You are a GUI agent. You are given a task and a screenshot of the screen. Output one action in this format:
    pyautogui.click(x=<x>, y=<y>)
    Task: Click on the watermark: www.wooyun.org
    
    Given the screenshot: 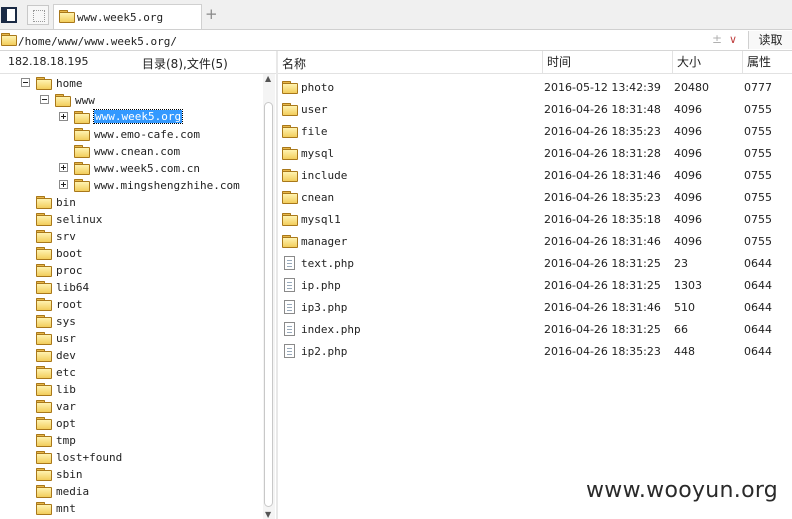 What is the action you would take?
    pyautogui.click(x=682, y=490)
    